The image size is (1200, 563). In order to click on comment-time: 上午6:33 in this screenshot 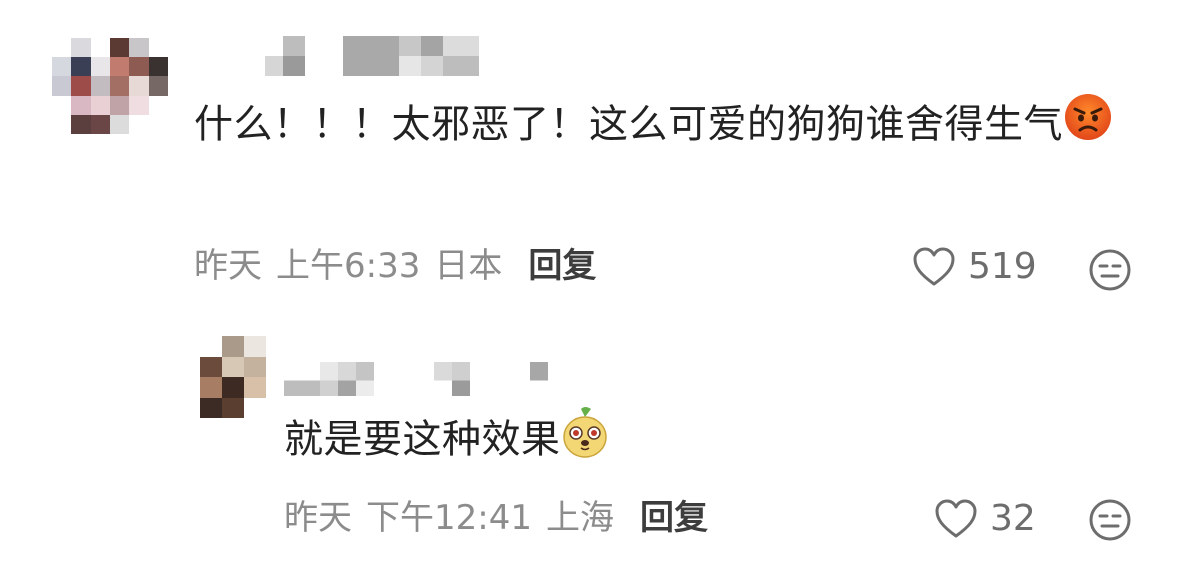, I will do `click(348, 266)`.